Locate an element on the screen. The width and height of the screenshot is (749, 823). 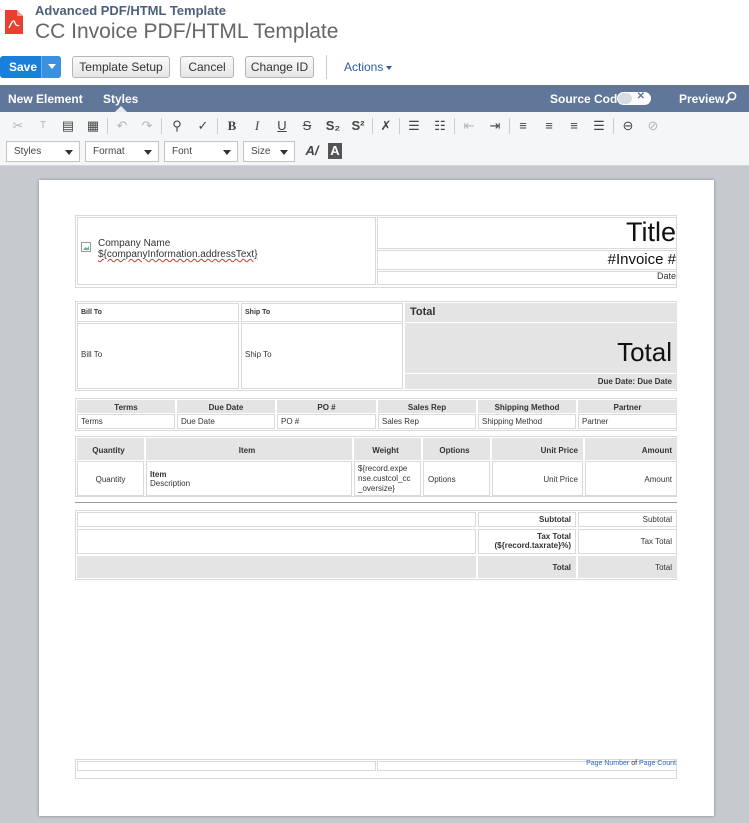
save-button-label: Save is located at coordinates (23, 67).